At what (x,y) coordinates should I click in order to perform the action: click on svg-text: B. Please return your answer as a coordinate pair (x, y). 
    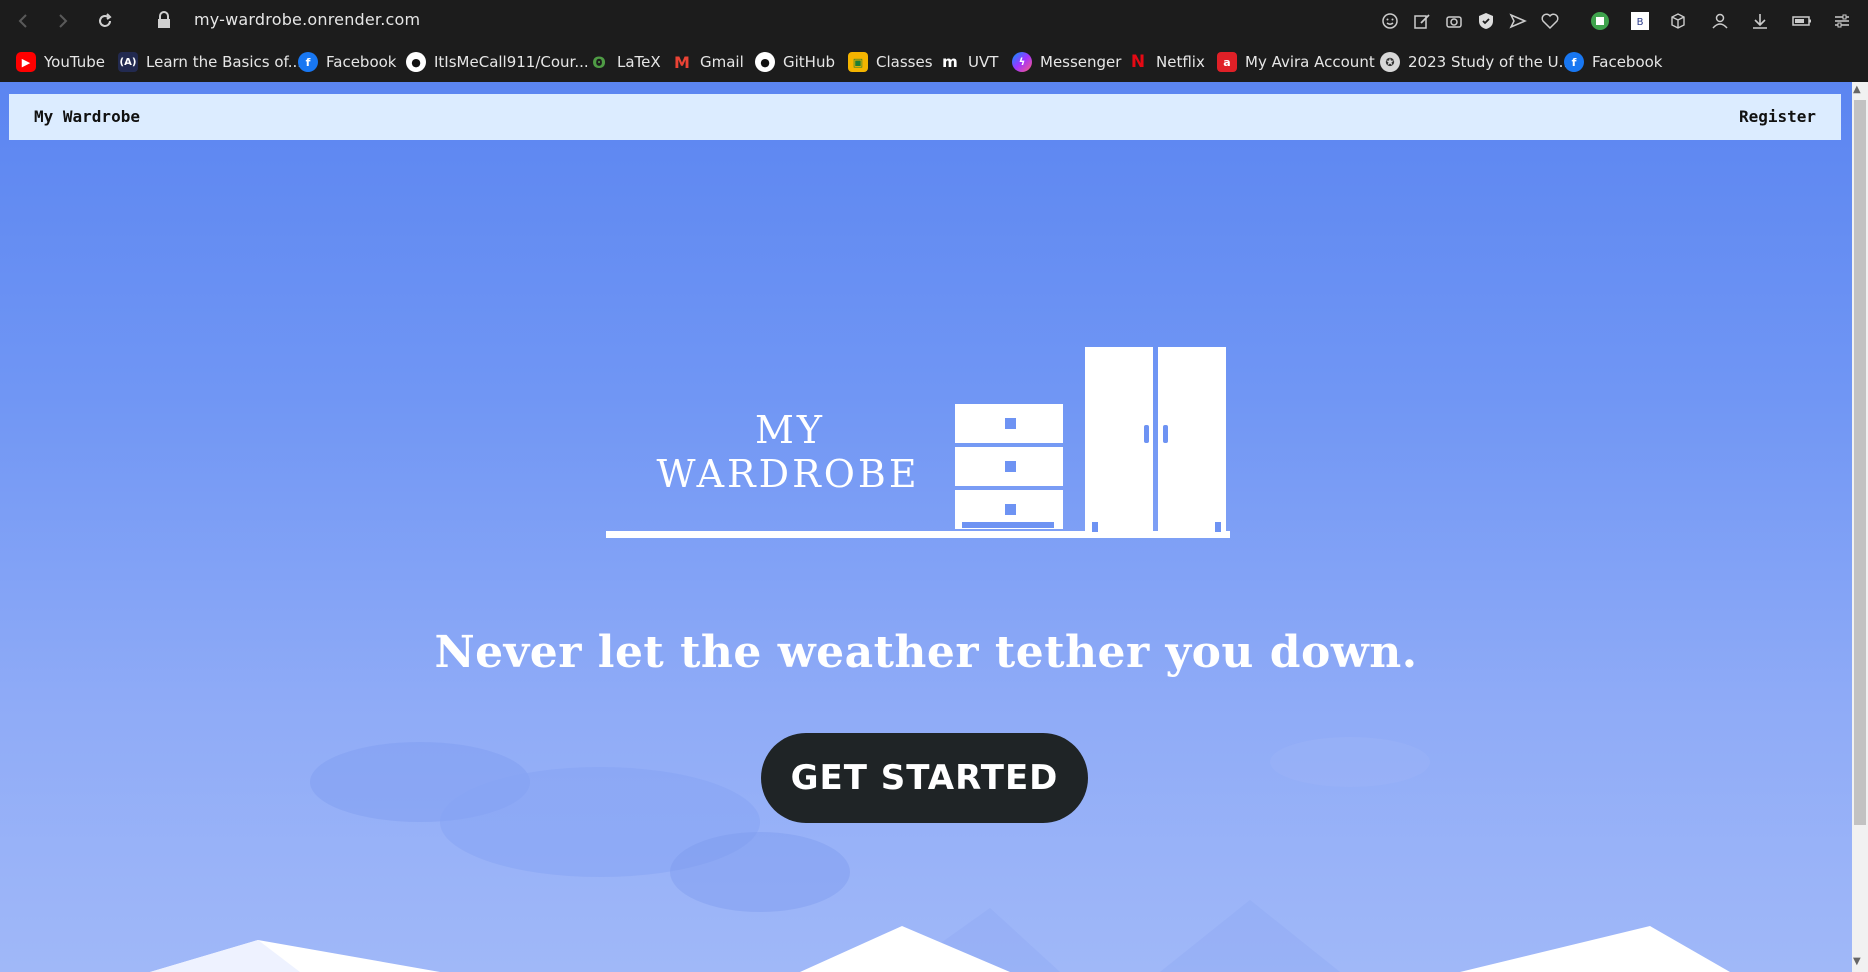
    Looking at the image, I should click on (1640, 22).